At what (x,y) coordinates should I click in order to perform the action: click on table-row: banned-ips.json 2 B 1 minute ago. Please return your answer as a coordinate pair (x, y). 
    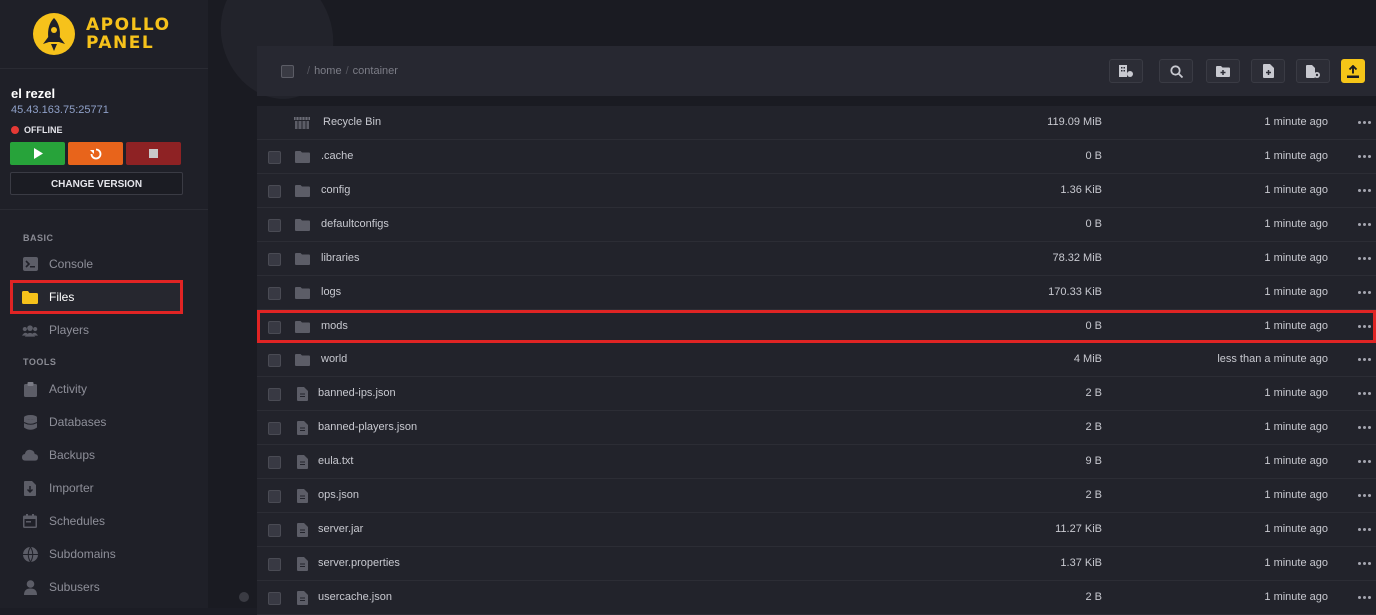
    Looking at the image, I should click on (816, 394).